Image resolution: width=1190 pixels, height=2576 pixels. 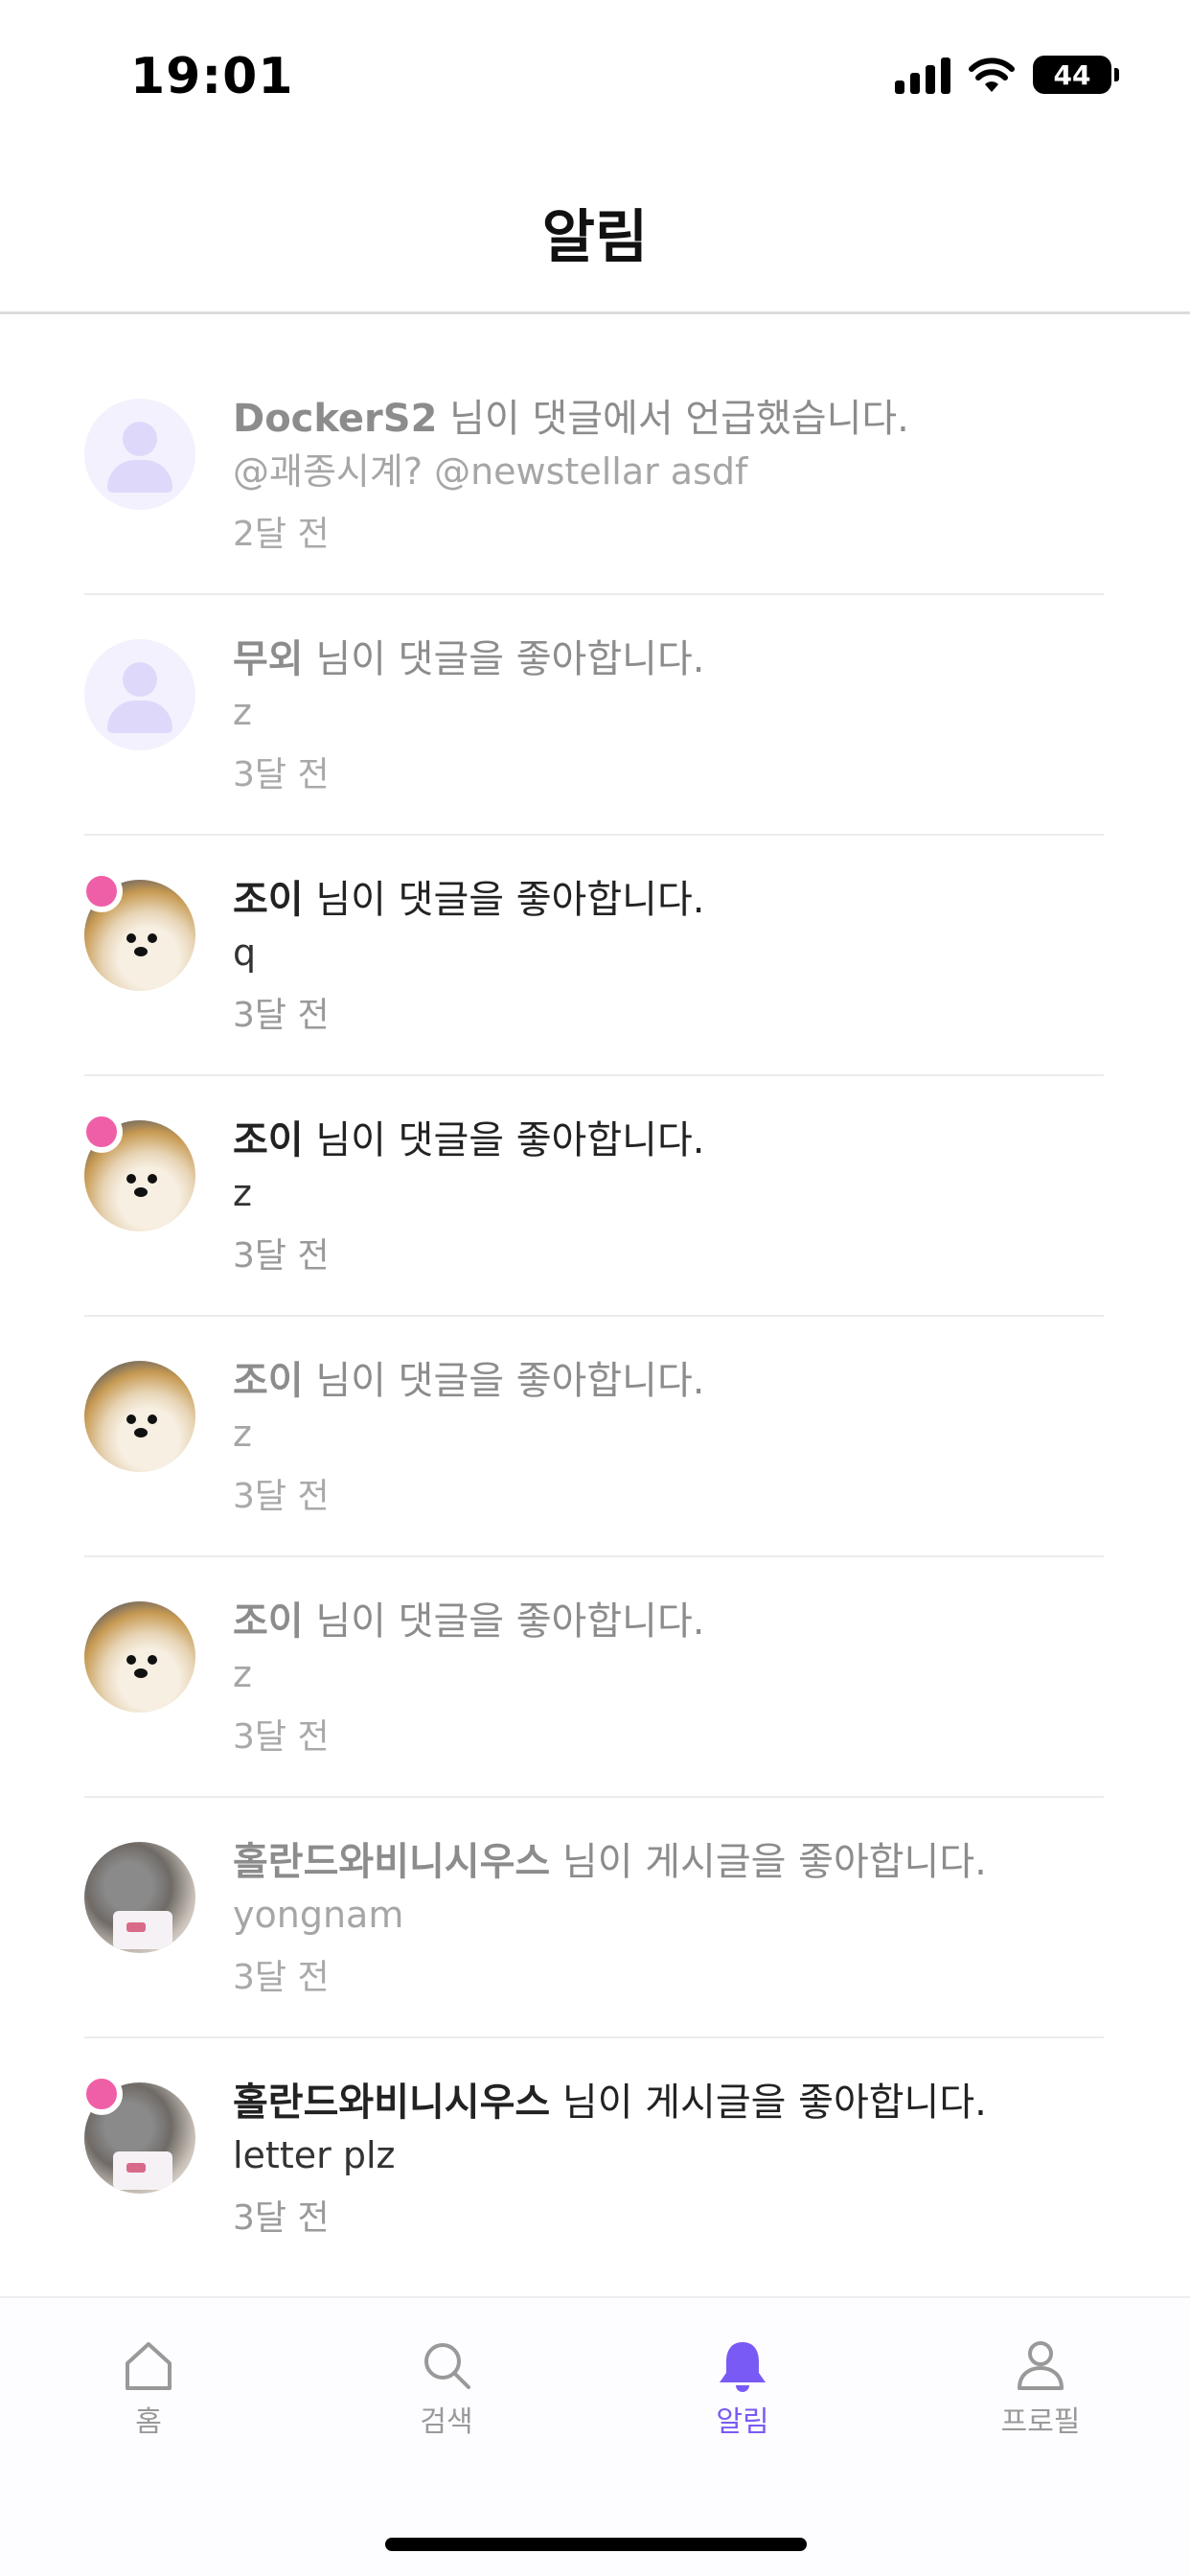 What do you see at coordinates (1076, 75) in the screenshot?
I see `battery-icon: 44` at bounding box center [1076, 75].